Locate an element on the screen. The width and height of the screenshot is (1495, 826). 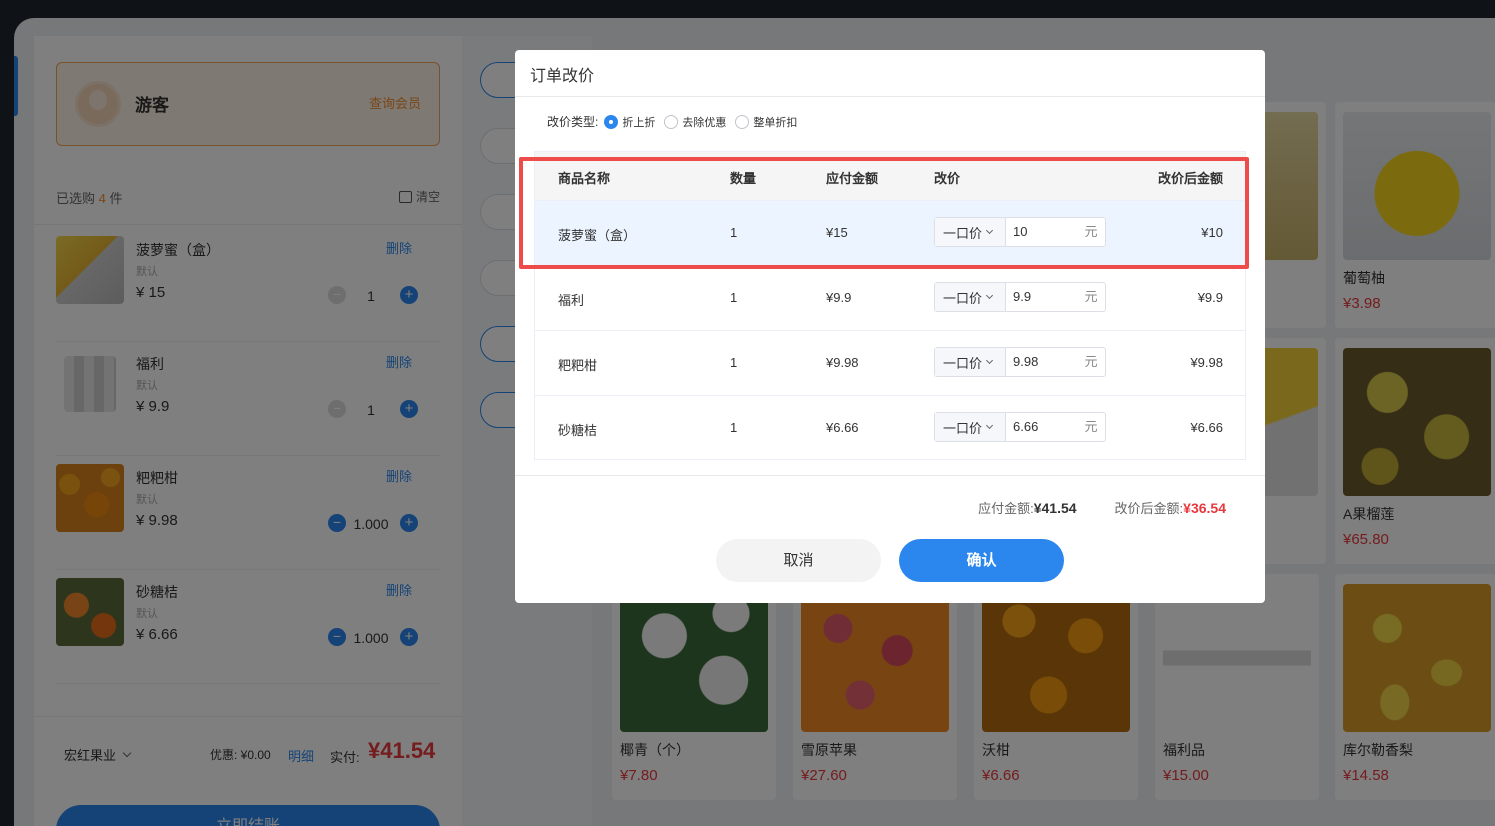
radio-label: 折上折 is located at coordinates (639, 122).